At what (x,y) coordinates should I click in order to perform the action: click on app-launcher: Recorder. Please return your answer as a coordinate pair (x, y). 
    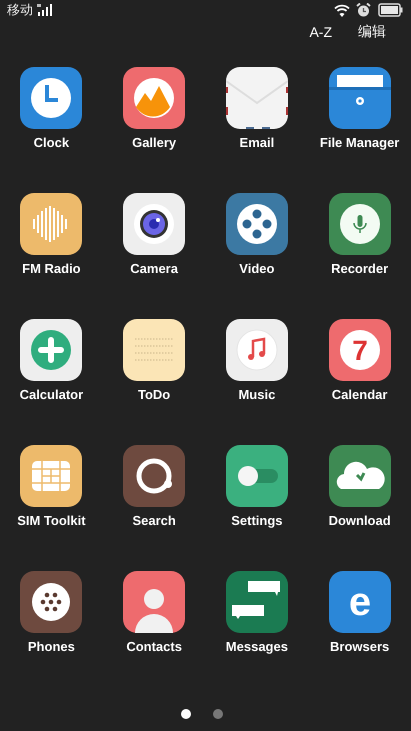
    Looking at the image, I should click on (359, 234).